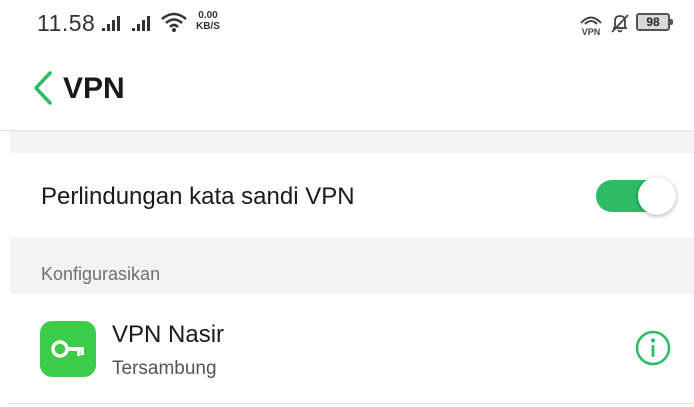 The image size is (694, 407). Describe the element at coordinates (352, 403) in the screenshot. I see `divider` at that location.